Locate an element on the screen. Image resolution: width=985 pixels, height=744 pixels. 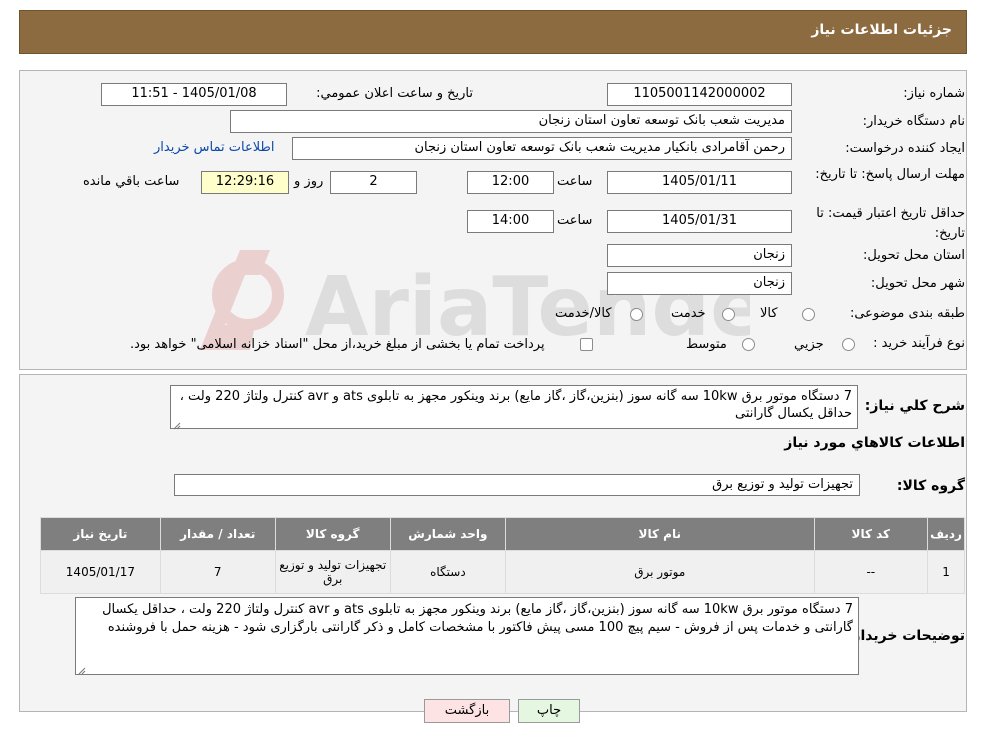
page-header: جزئیات اطلاعات نیاز is located at coordinates (493, 32).